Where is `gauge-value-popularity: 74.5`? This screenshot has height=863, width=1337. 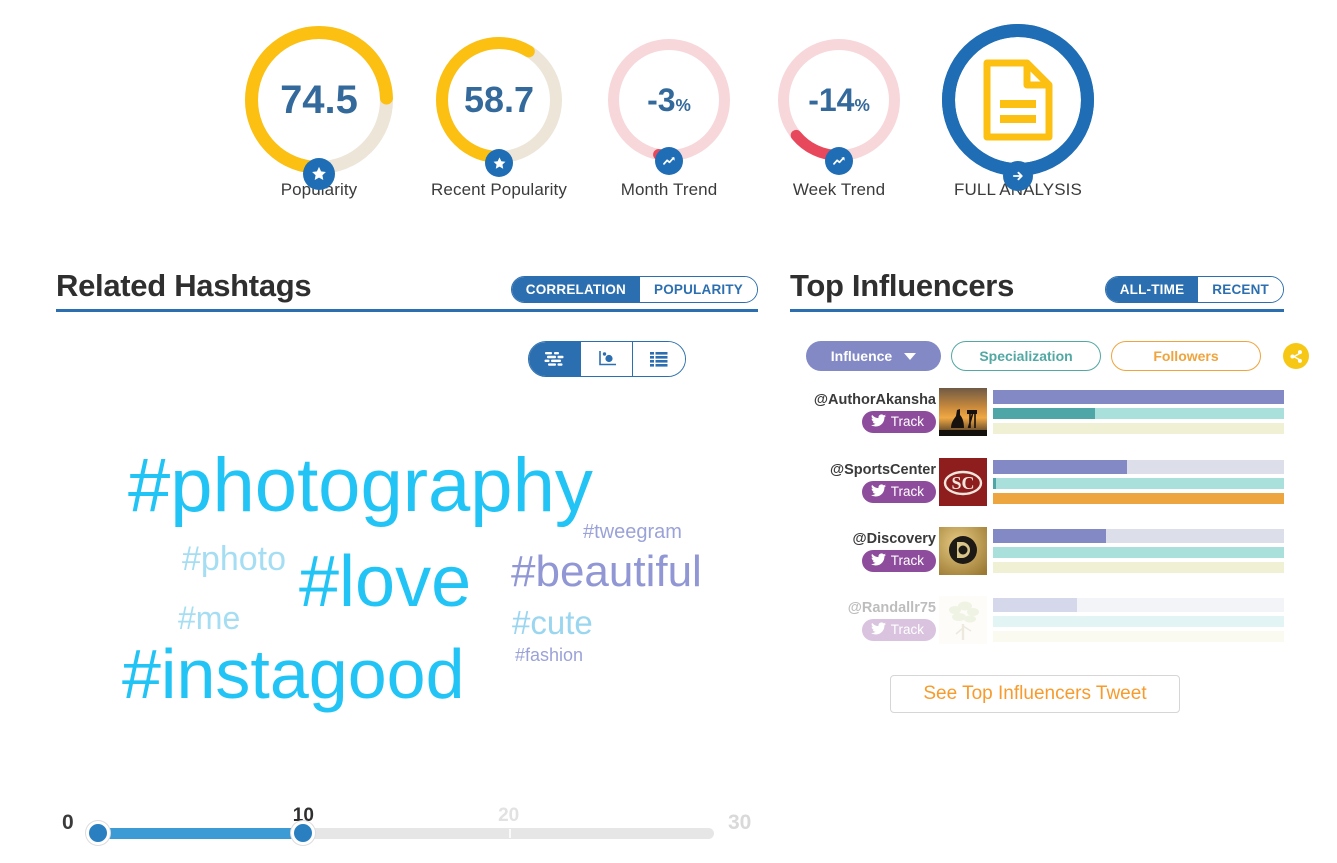
gauge-value-popularity: 74.5 is located at coordinates (319, 100).